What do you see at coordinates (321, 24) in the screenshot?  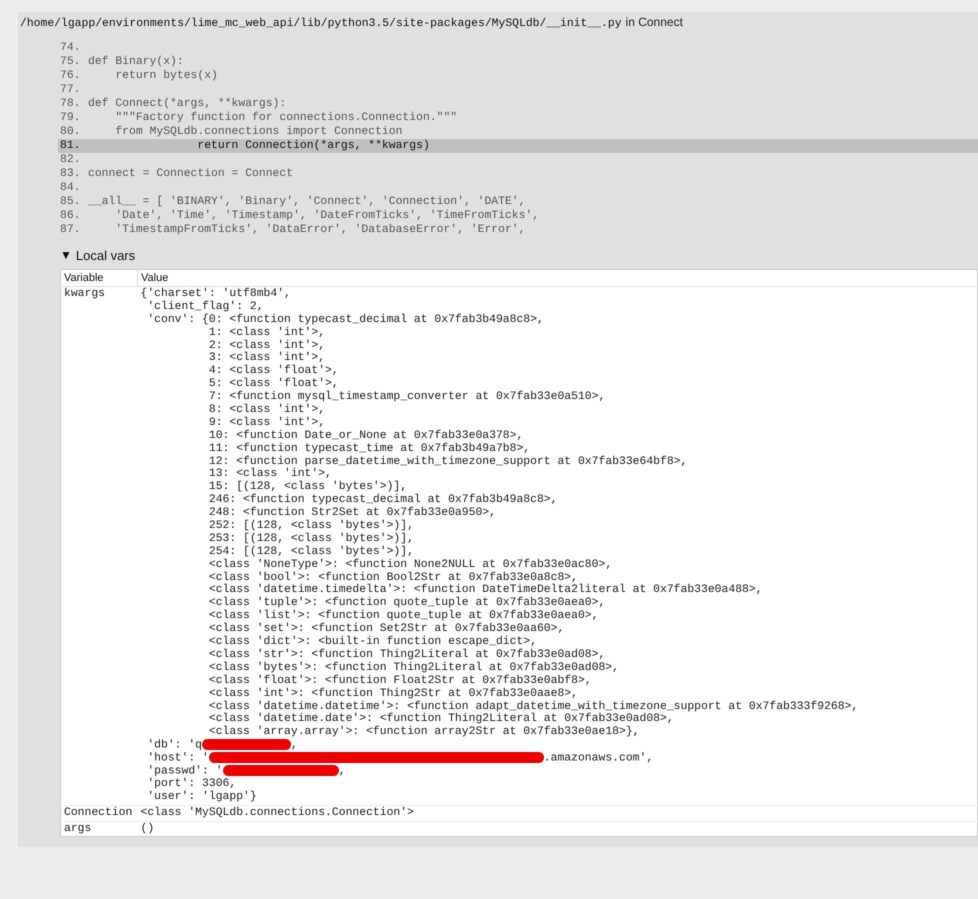 I see `file-path: /home/lgapp/environments/lime_mc_web_api/lib/python3.5/site-packages/MySQLdb/__init__.py` at bounding box center [321, 24].